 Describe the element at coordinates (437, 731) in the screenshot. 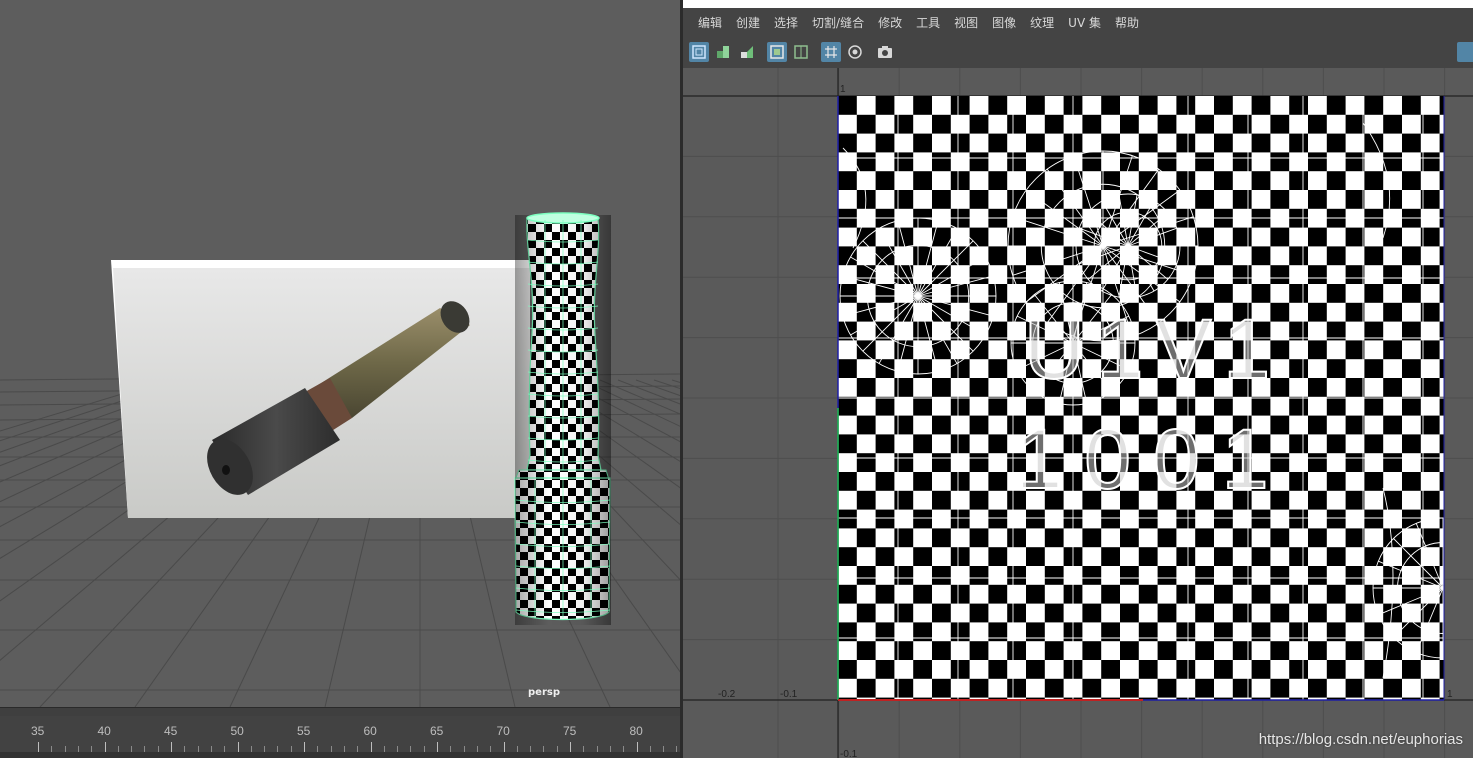

I see `timeline-frame-label: 65` at that location.